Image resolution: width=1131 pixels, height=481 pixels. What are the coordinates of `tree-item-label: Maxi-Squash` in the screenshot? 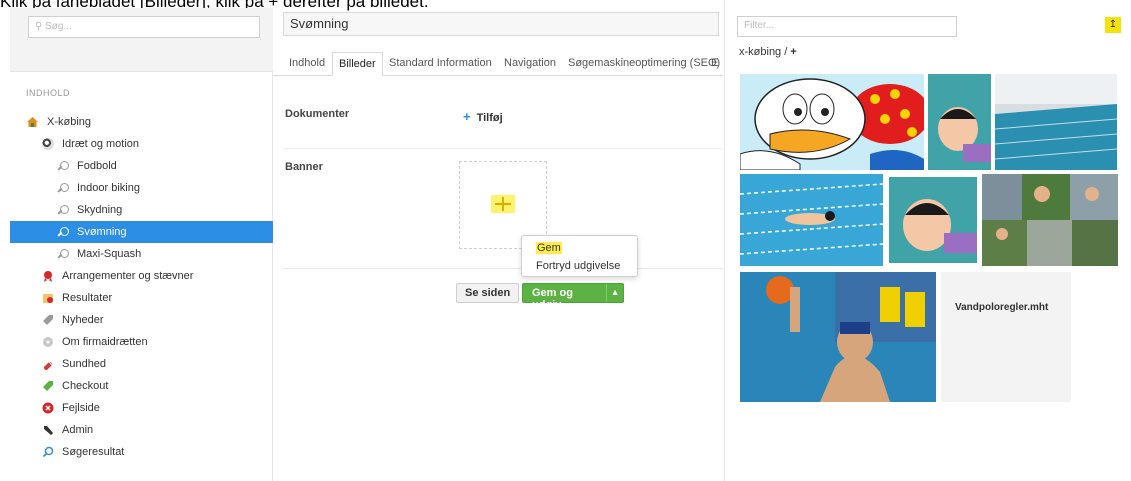 It's located at (109, 254).